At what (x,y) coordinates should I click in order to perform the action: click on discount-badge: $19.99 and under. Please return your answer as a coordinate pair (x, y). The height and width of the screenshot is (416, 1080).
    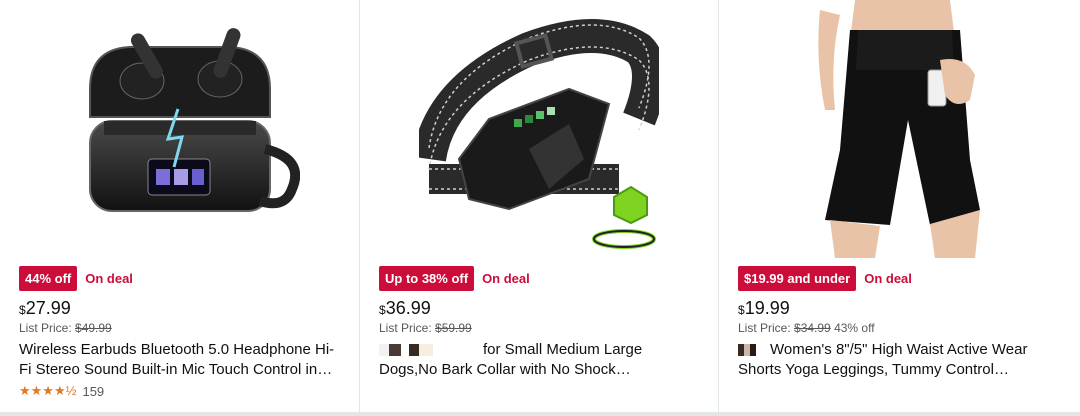
    Looking at the image, I should click on (797, 278).